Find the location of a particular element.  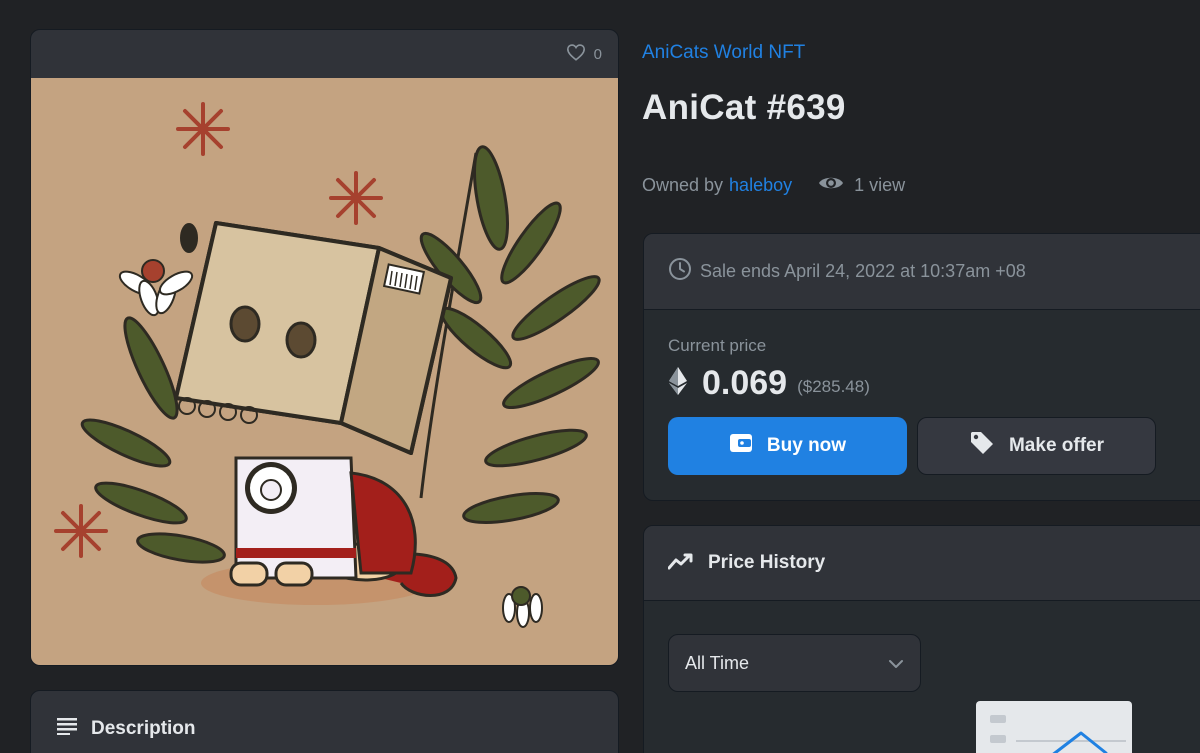

eye-icon is located at coordinates (831, 185).